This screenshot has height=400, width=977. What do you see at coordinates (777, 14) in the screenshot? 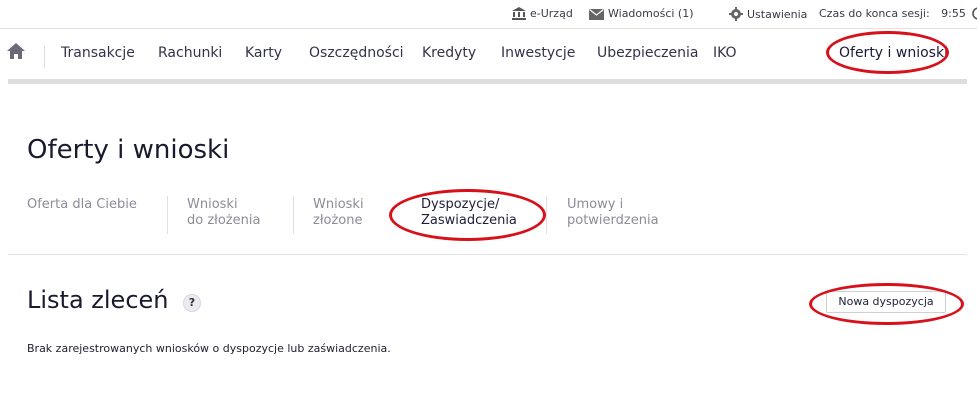
I see `settings-label: Ustawienia` at bounding box center [777, 14].